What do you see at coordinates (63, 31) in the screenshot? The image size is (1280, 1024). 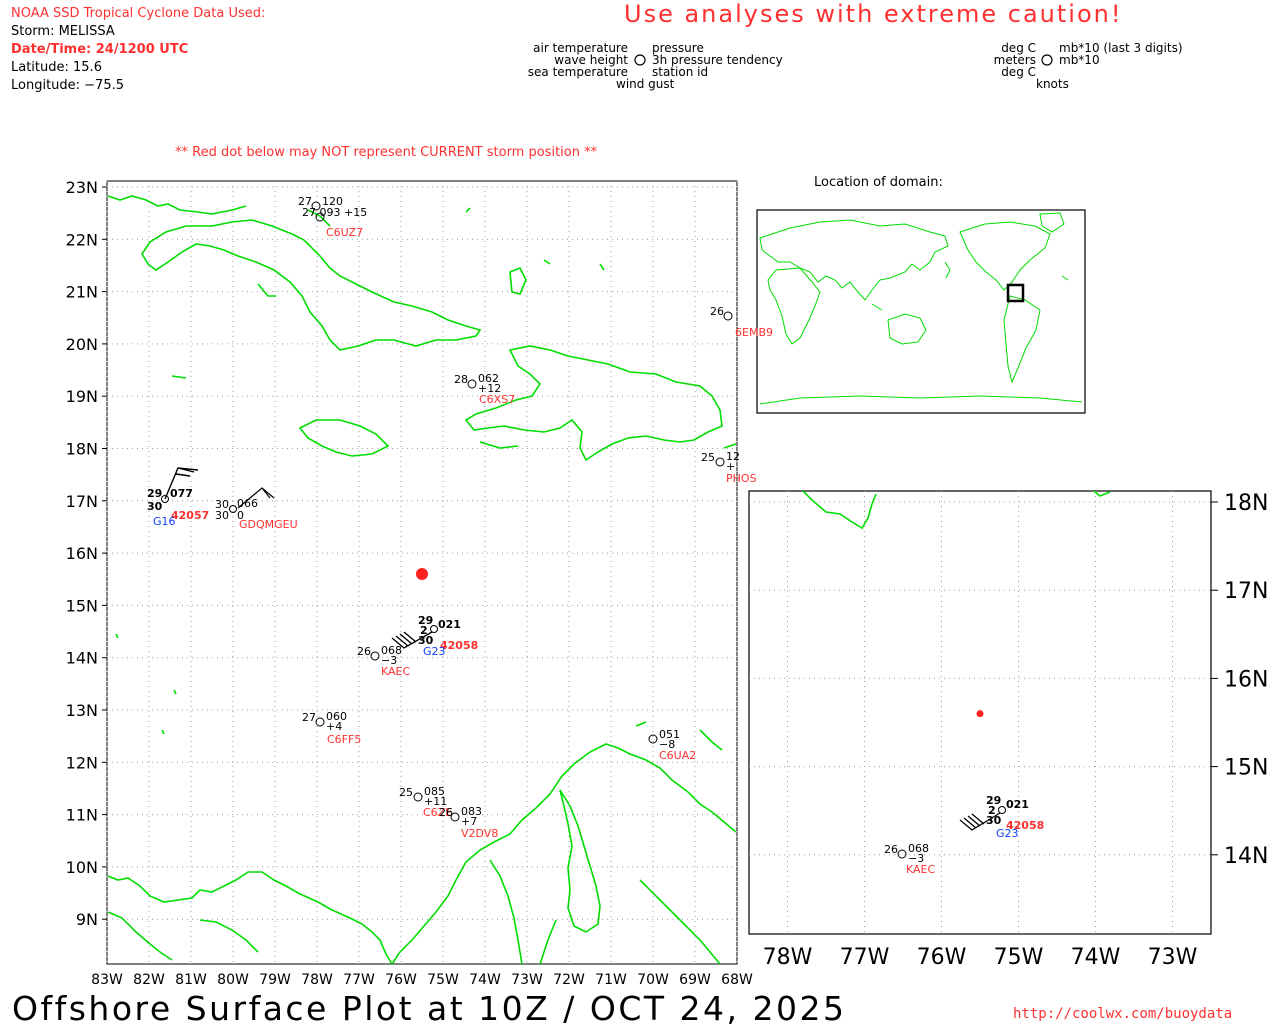 I see `storm-name: Storm: MELISSA` at bounding box center [63, 31].